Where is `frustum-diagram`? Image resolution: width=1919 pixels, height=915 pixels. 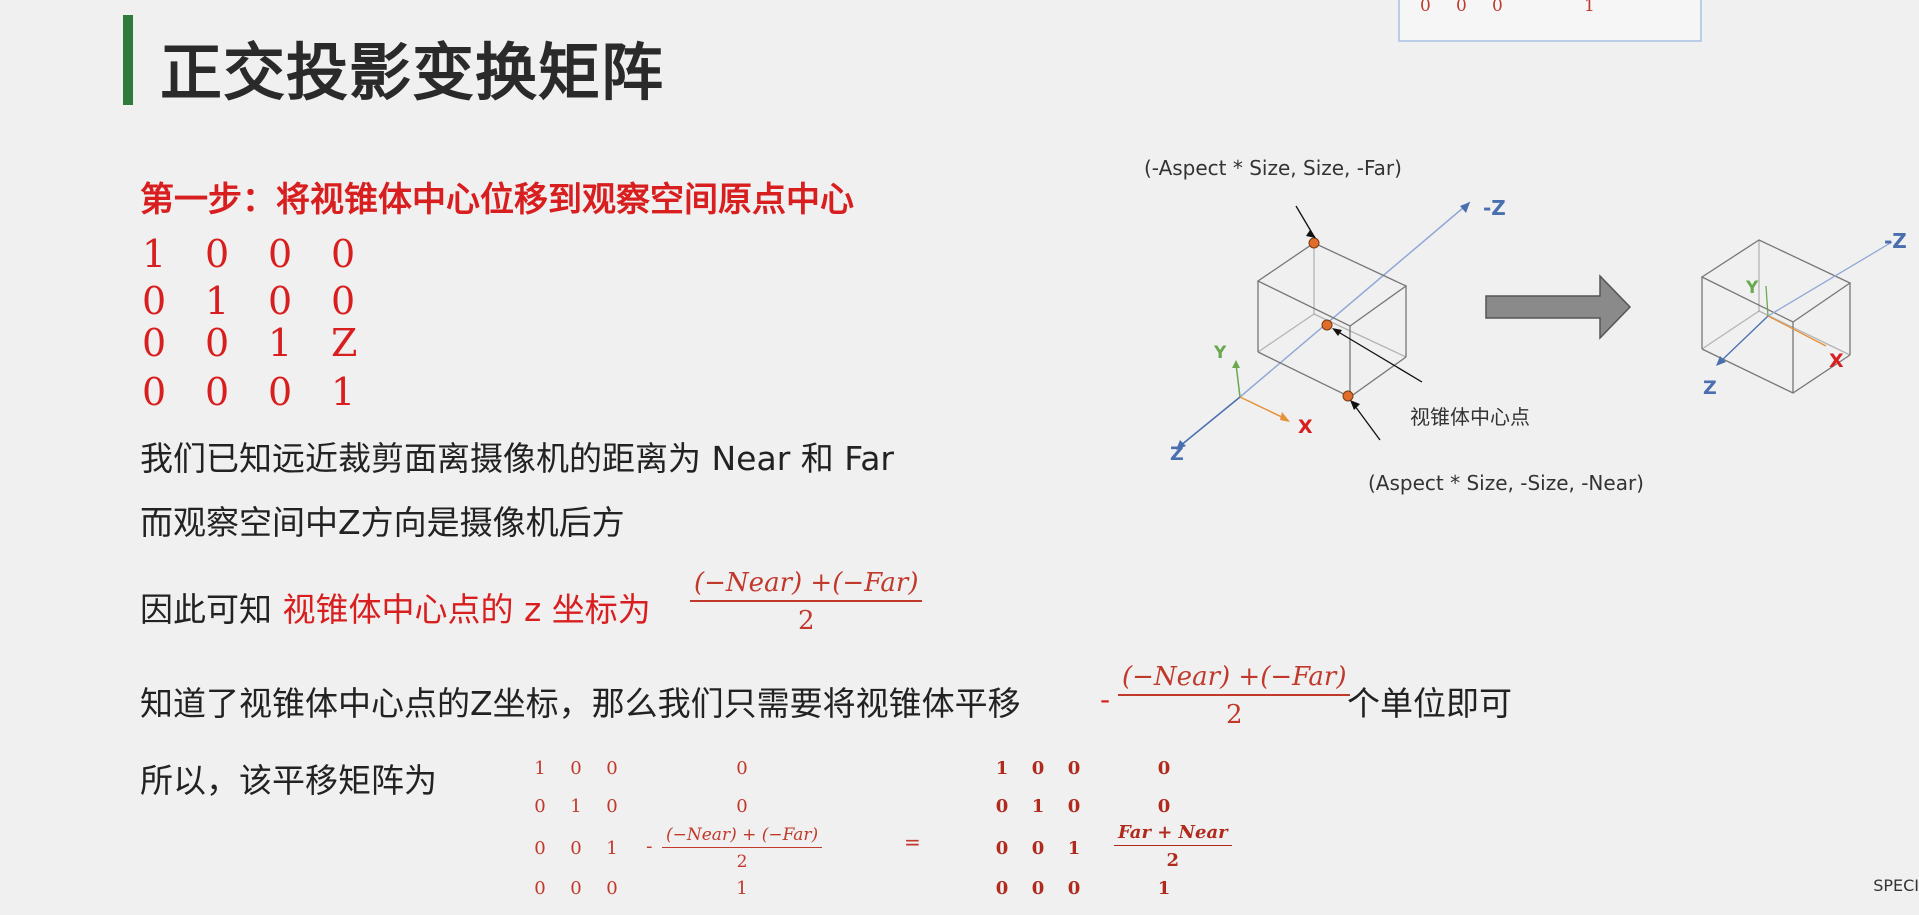
frustum-diagram is located at coordinates (1534, 325).